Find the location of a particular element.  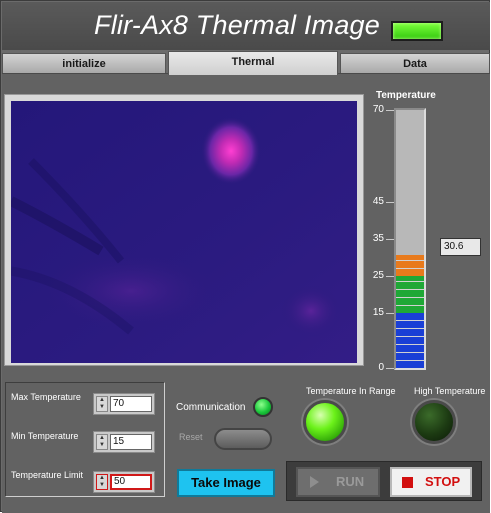

scale-tick-label: 70 is located at coordinates (378, 109).